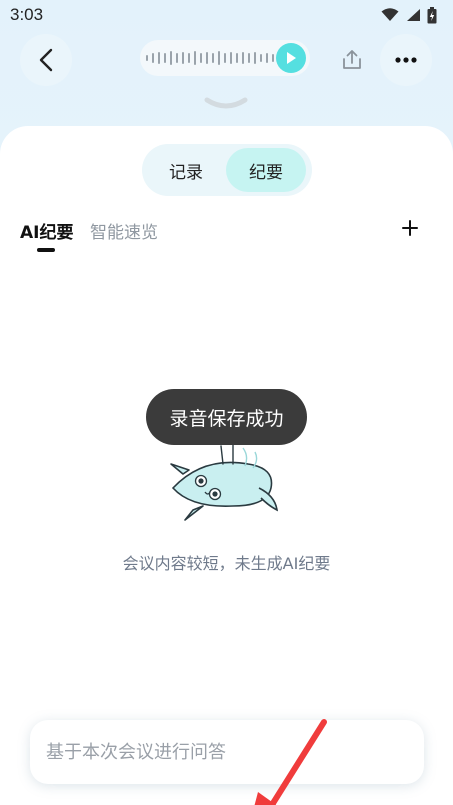 The width and height of the screenshot is (453, 805). I want to click on top-bar, so click(226, 60).